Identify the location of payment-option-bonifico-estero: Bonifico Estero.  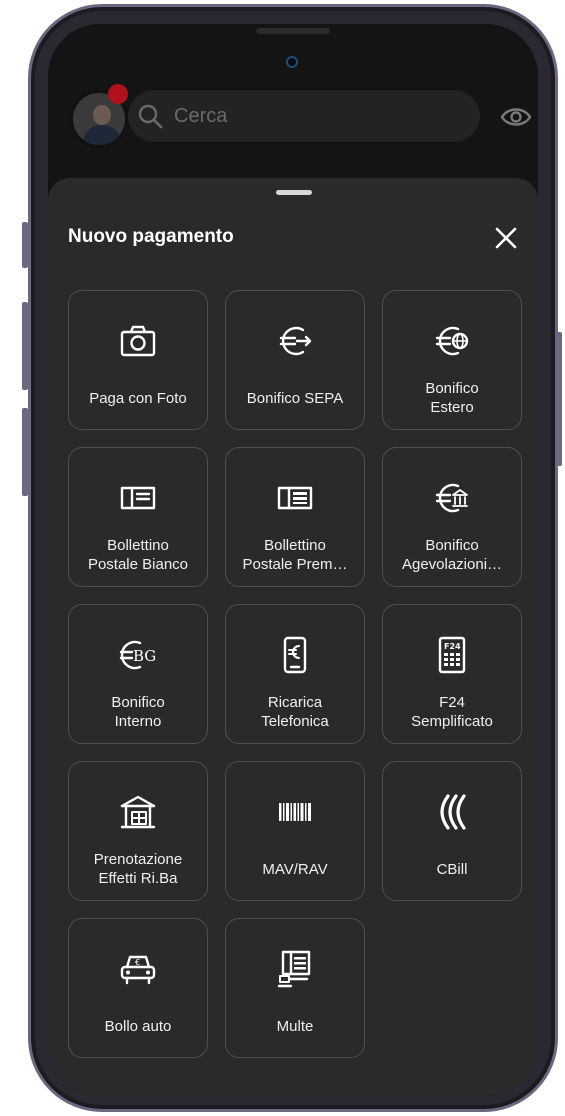
(452, 360).